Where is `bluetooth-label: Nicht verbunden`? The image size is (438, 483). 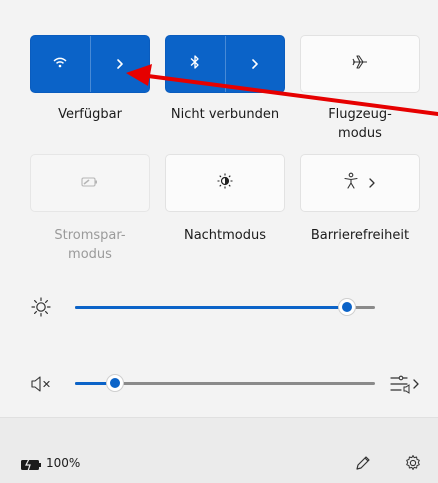
bluetooth-label: Nicht verbunden is located at coordinates (225, 114).